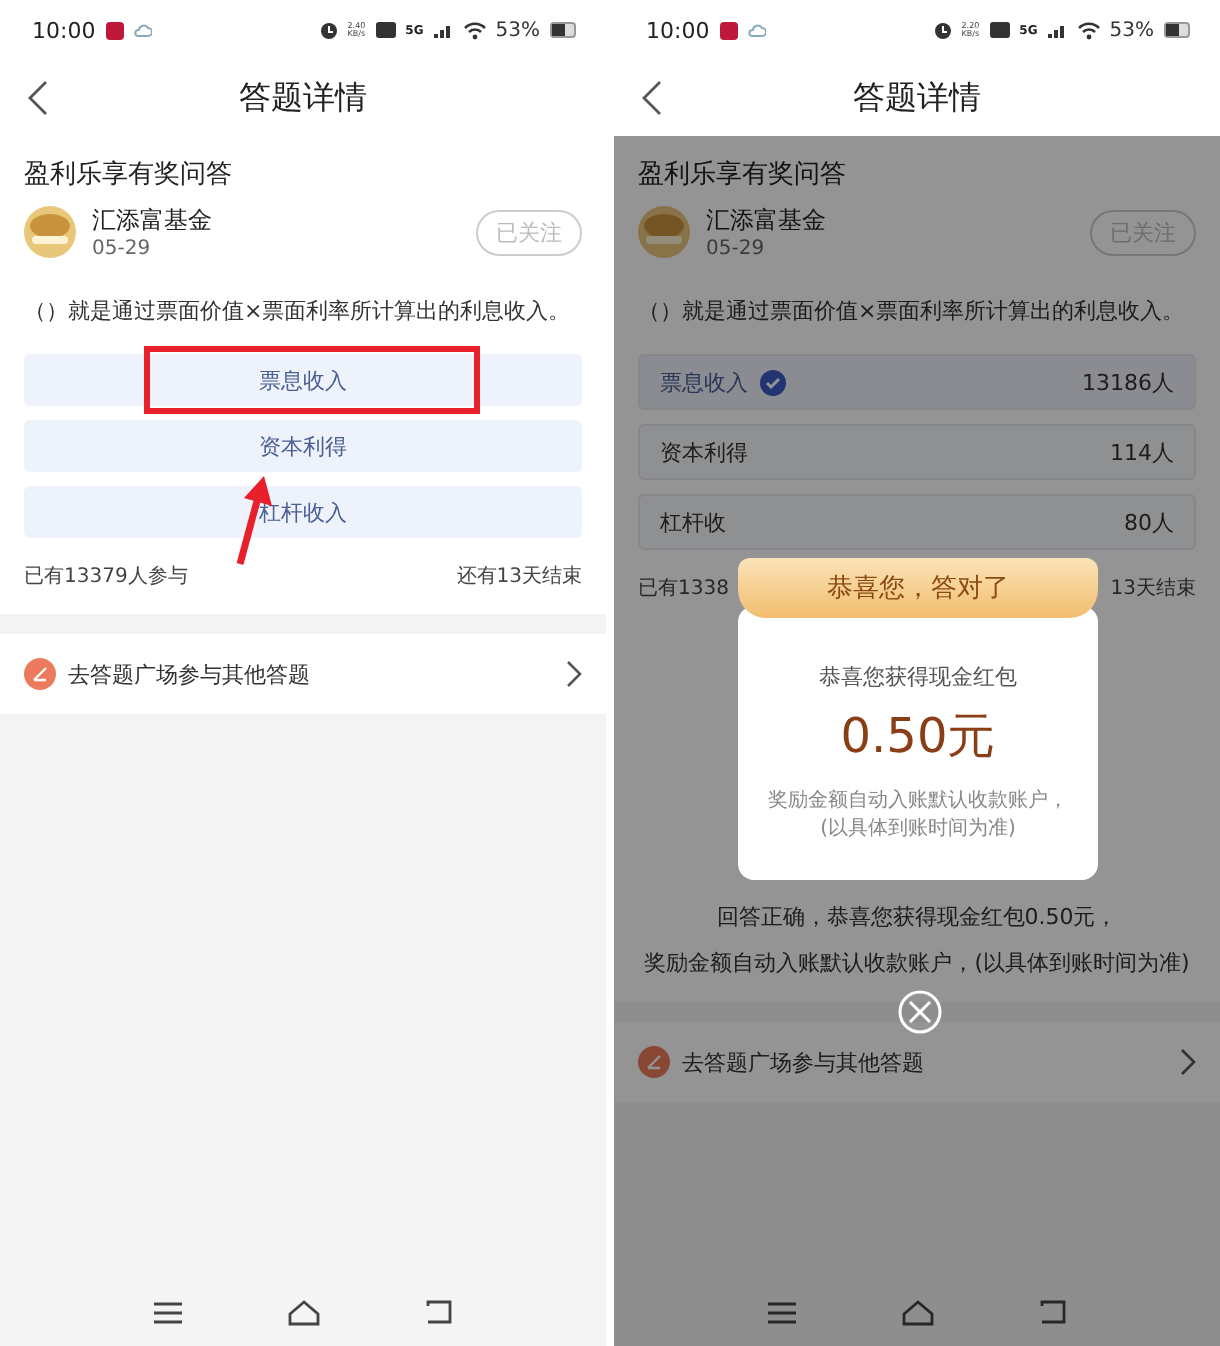  I want to click on result-message: 回答正确，恭喜您获得现金红包0.50元，, so click(917, 917).